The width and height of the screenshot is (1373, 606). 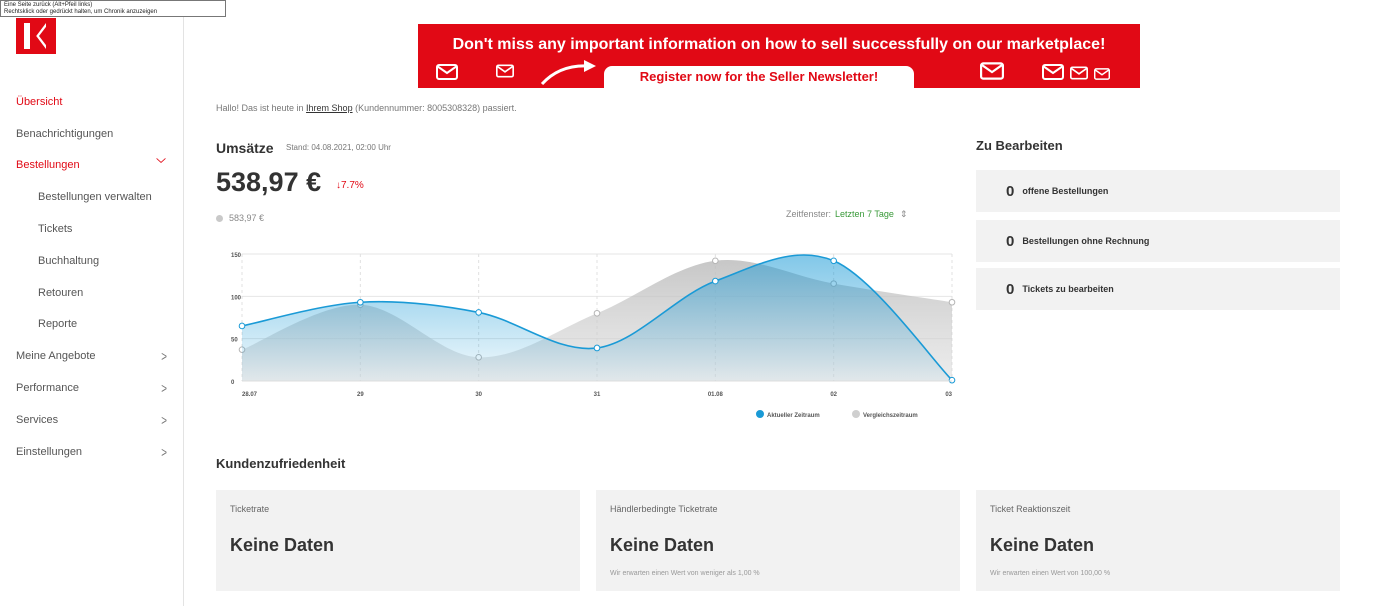 What do you see at coordinates (261, 108) in the screenshot?
I see `greeting-prefix: Hallo! Das ist heute in` at bounding box center [261, 108].